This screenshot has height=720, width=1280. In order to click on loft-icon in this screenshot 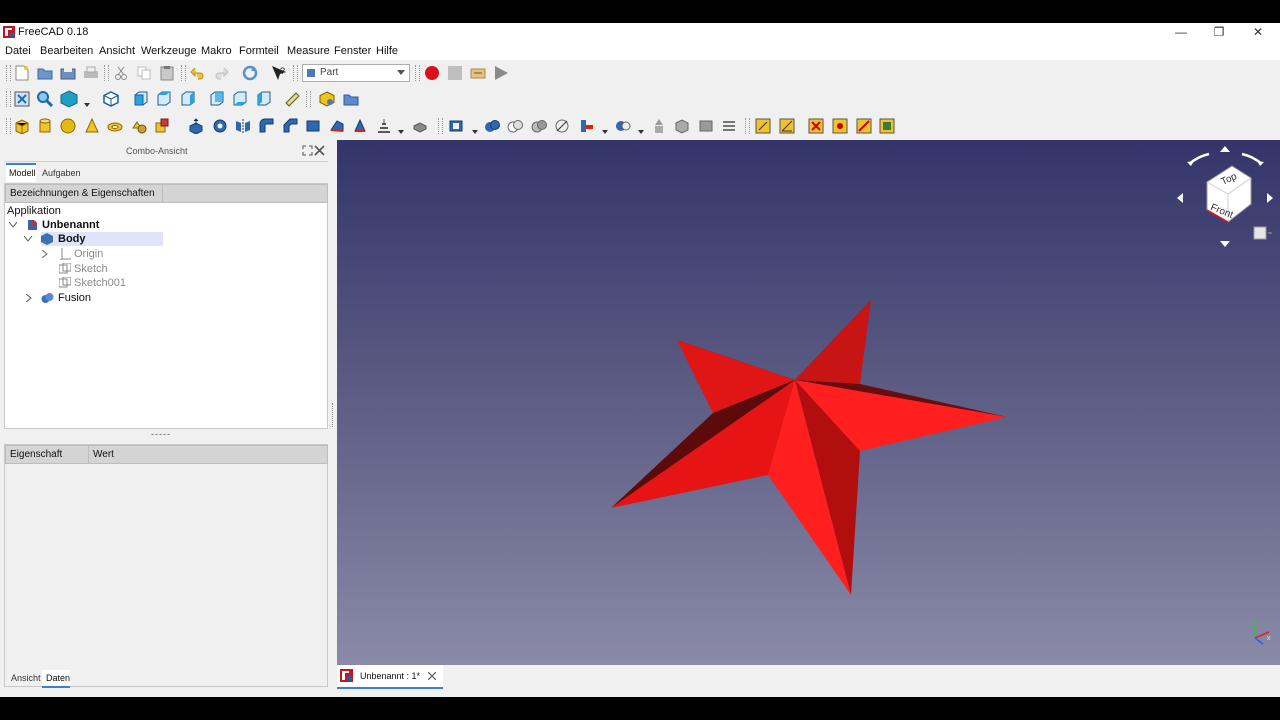, I will do `click(360, 126)`.